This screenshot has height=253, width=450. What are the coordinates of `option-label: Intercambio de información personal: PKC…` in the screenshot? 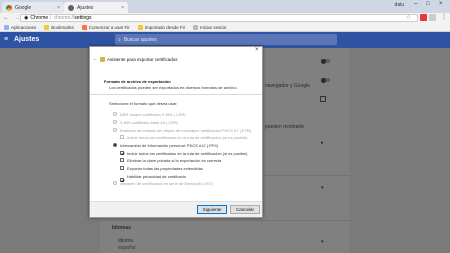 It's located at (169, 145).